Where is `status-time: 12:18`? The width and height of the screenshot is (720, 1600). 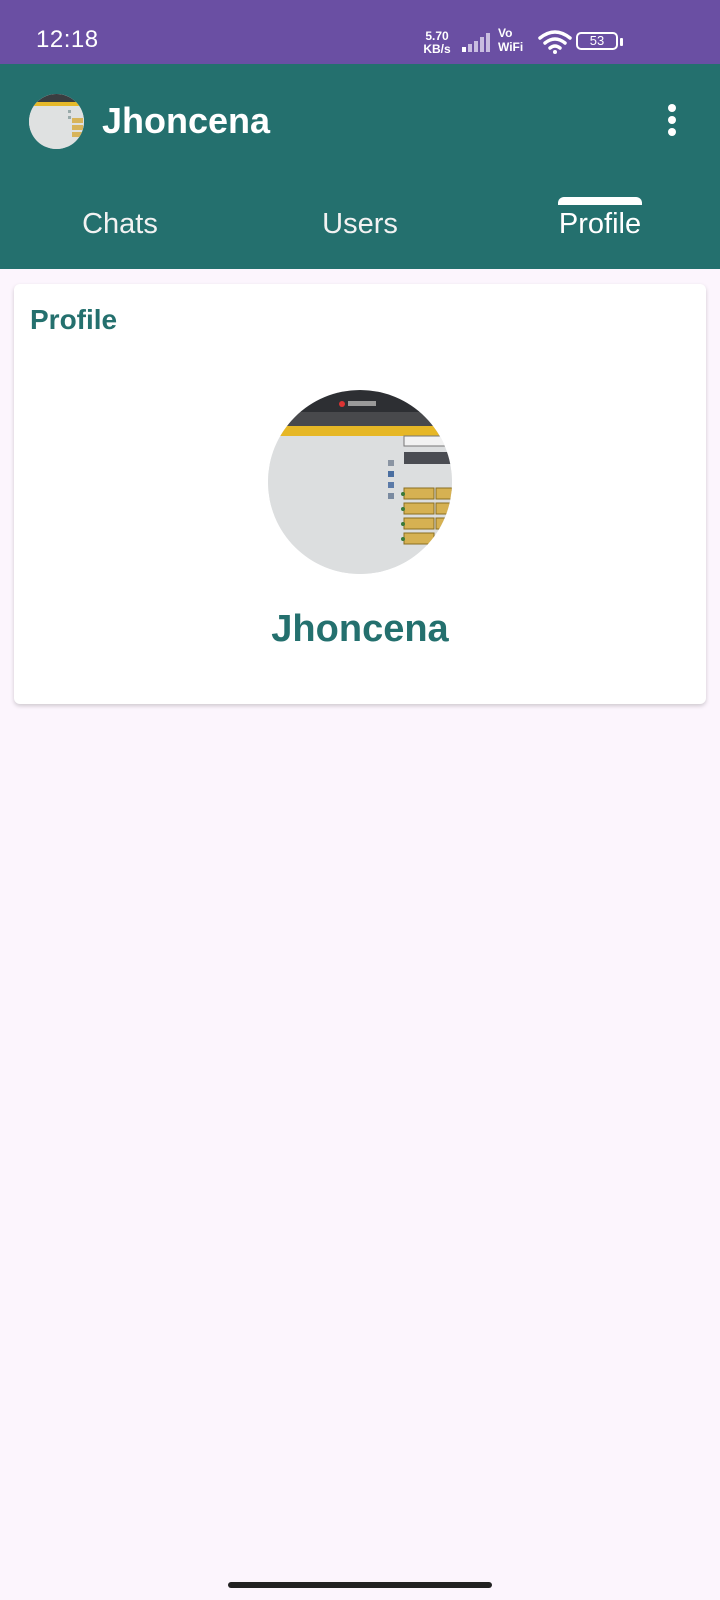 status-time: 12:18 is located at coordinates (67, 39).